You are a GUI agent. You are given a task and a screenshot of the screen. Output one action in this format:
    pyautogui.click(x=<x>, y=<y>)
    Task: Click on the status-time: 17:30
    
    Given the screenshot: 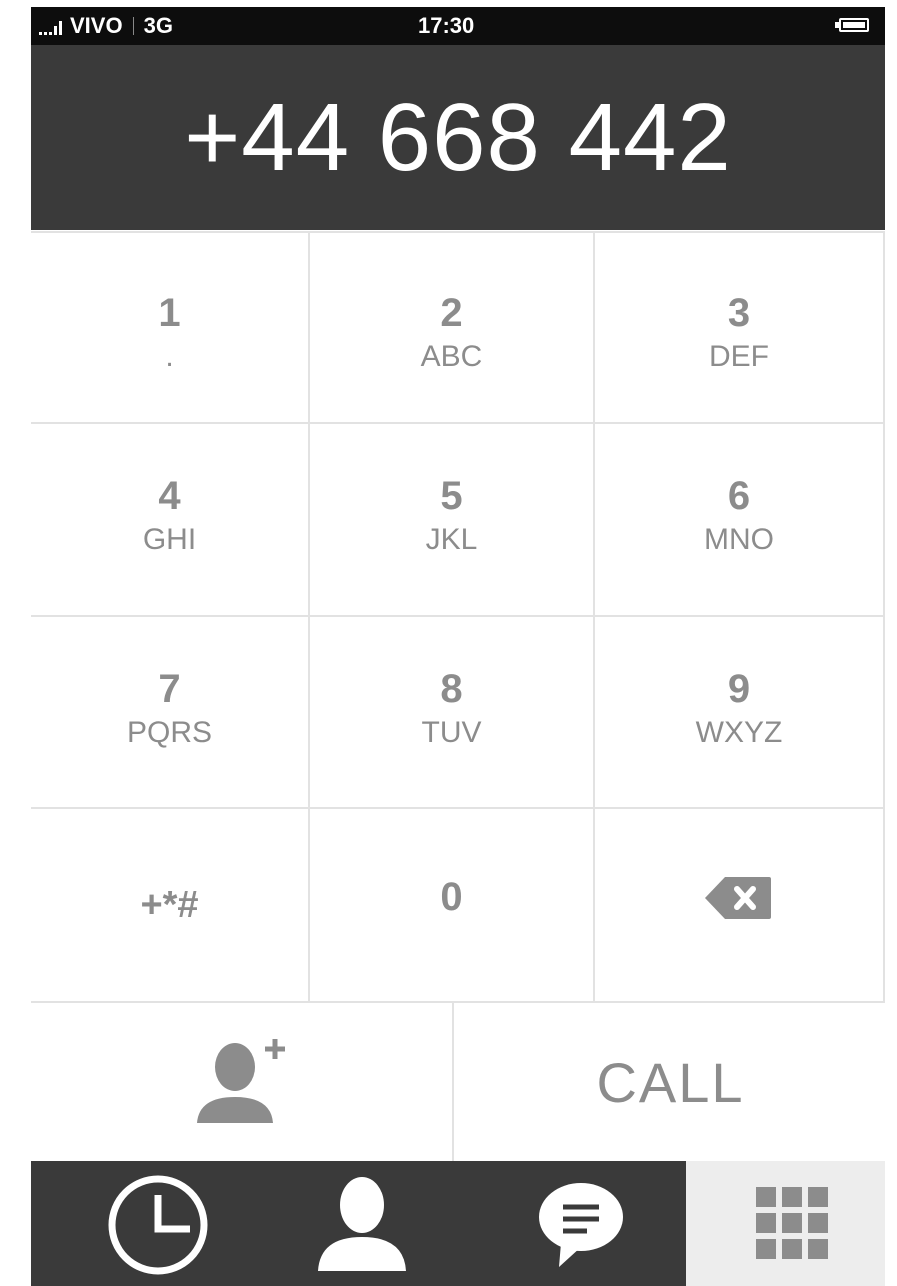 What is the action you would take?
    pyautogui.click(x=446, y=25)
    